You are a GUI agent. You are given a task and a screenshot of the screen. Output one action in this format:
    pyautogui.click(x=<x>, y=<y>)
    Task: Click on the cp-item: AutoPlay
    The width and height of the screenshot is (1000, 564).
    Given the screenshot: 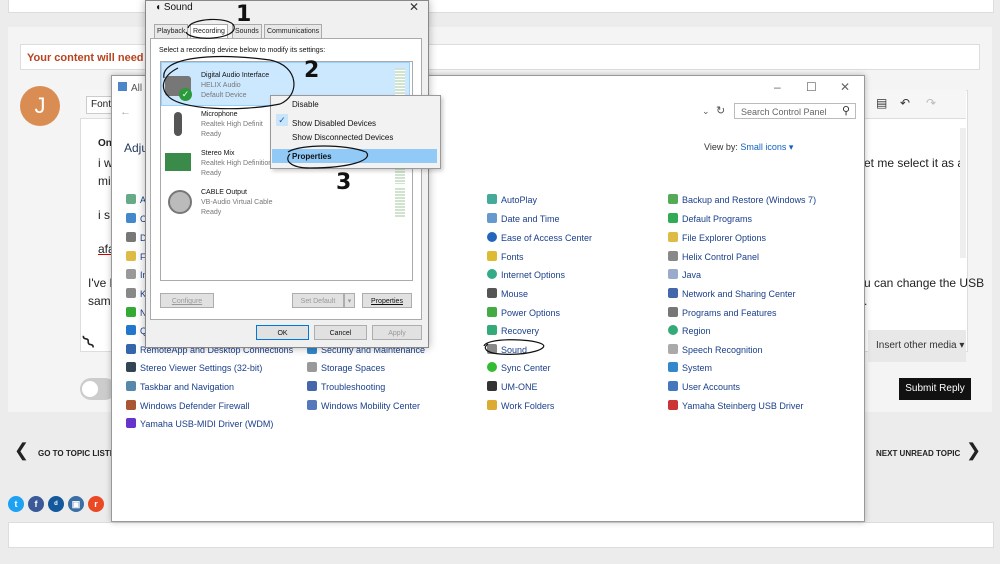 What is the action you would take?
    pyautogui.click(x=512, y=199)
    